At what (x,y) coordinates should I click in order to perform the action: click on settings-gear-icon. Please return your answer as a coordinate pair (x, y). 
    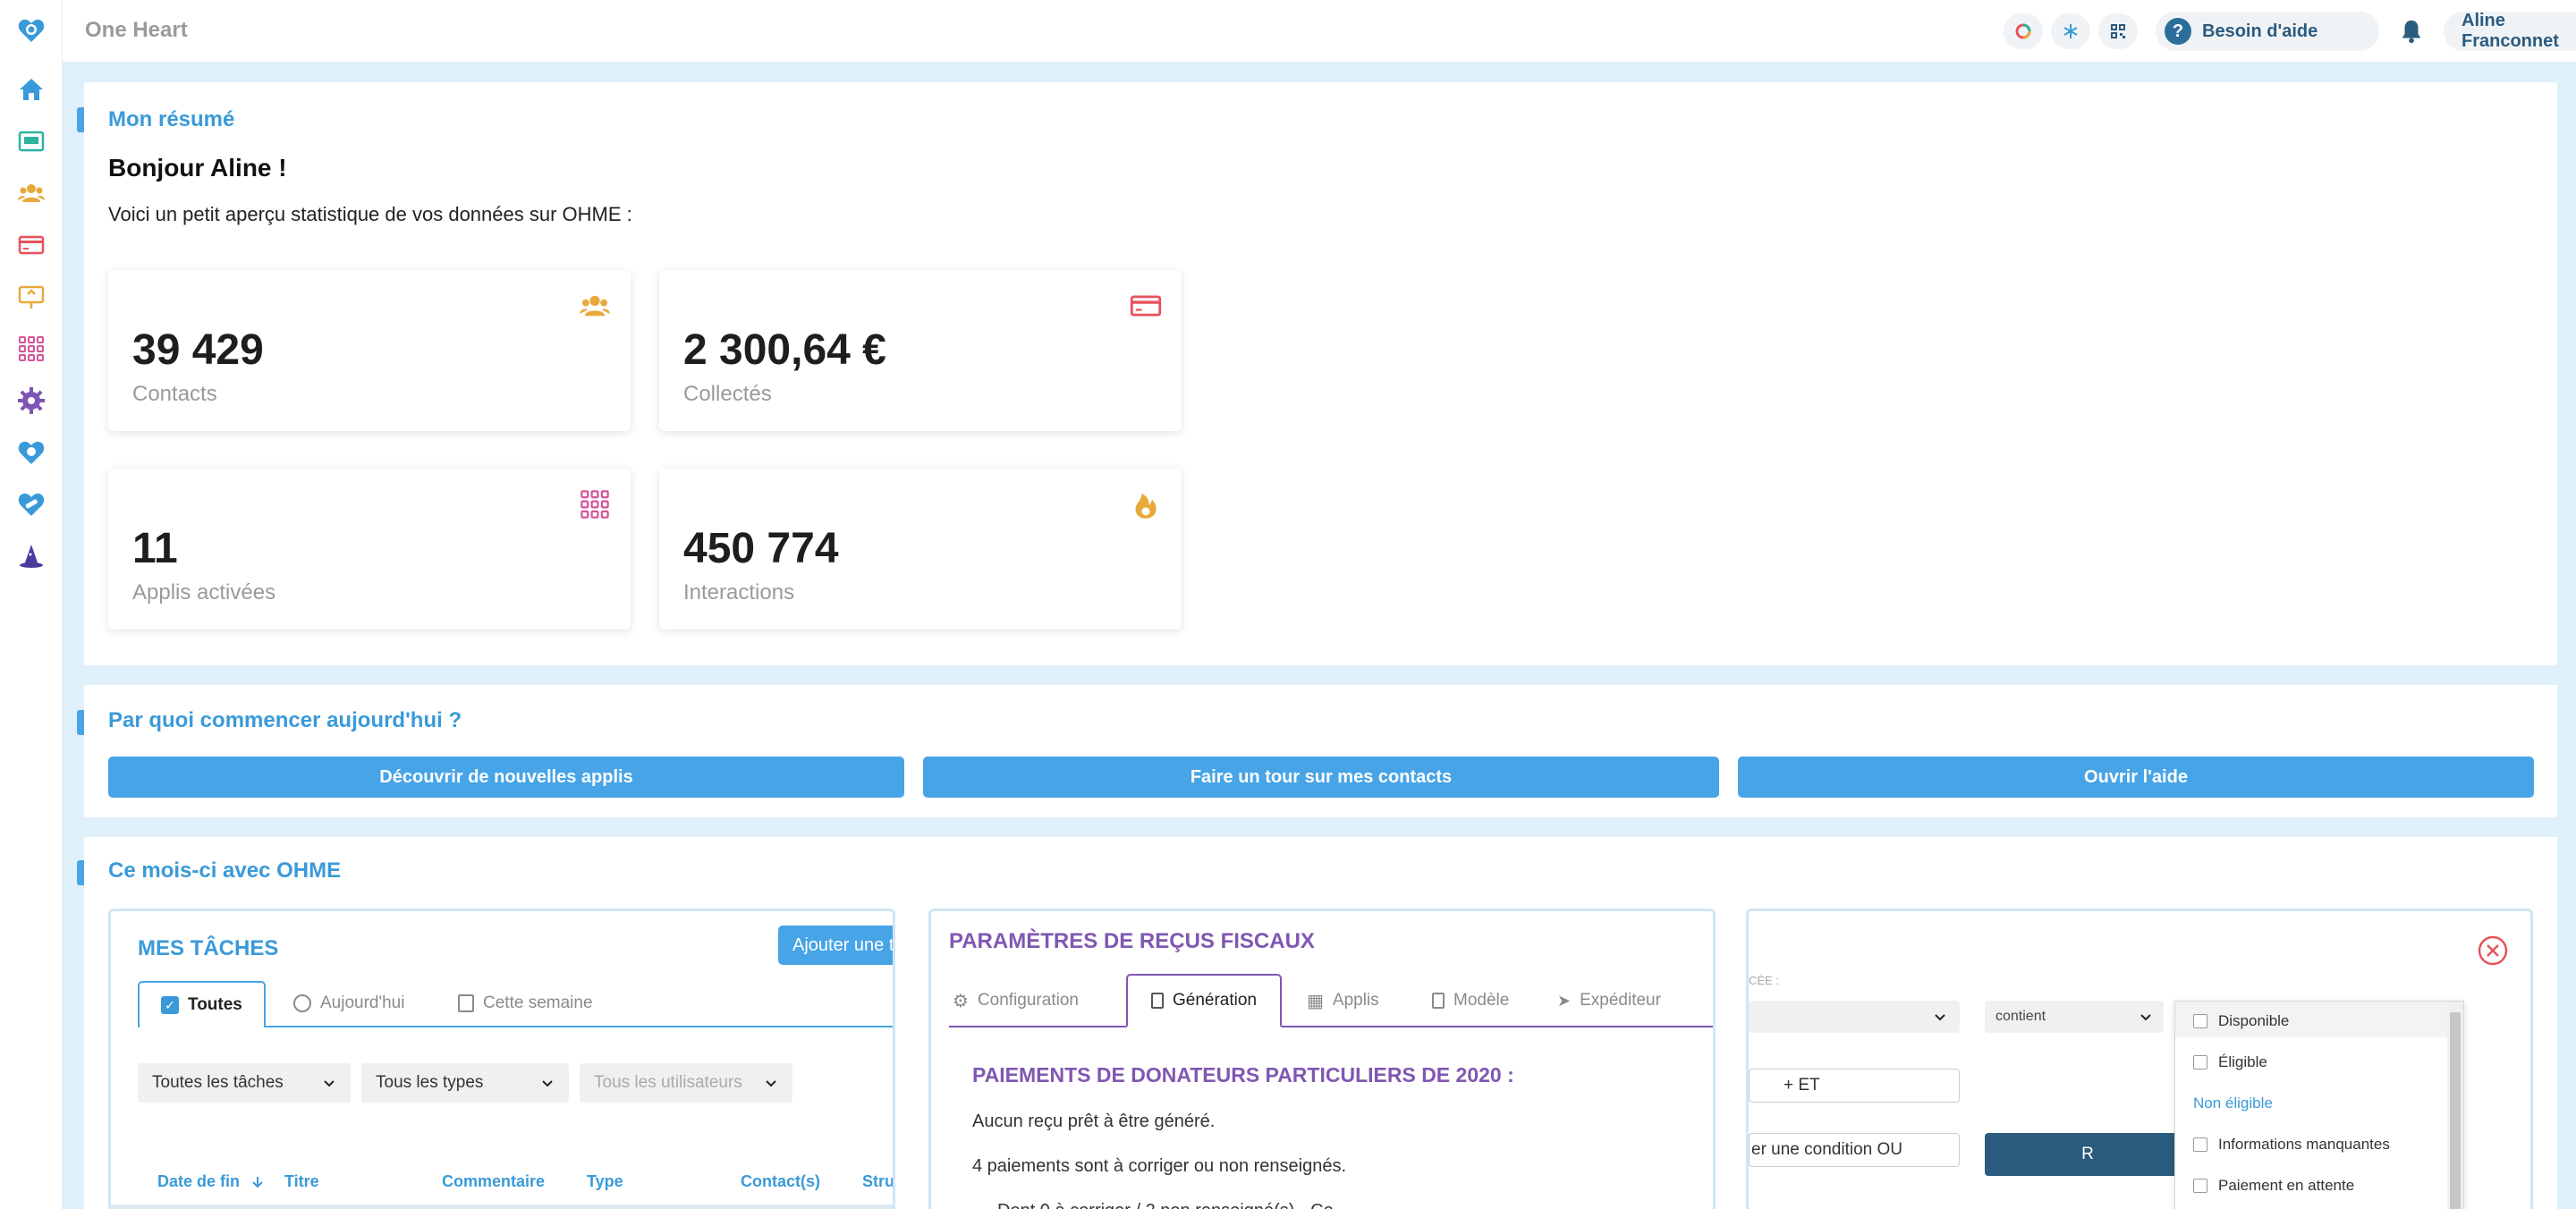
    Looking at the image, I should click on (31, 401).